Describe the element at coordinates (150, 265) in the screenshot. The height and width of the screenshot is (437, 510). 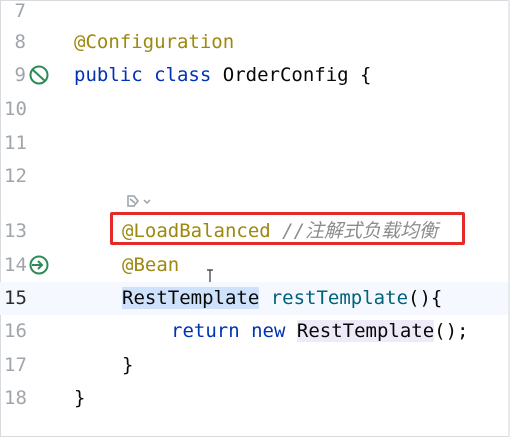
I see `annotation-token: @Bean` at that location.